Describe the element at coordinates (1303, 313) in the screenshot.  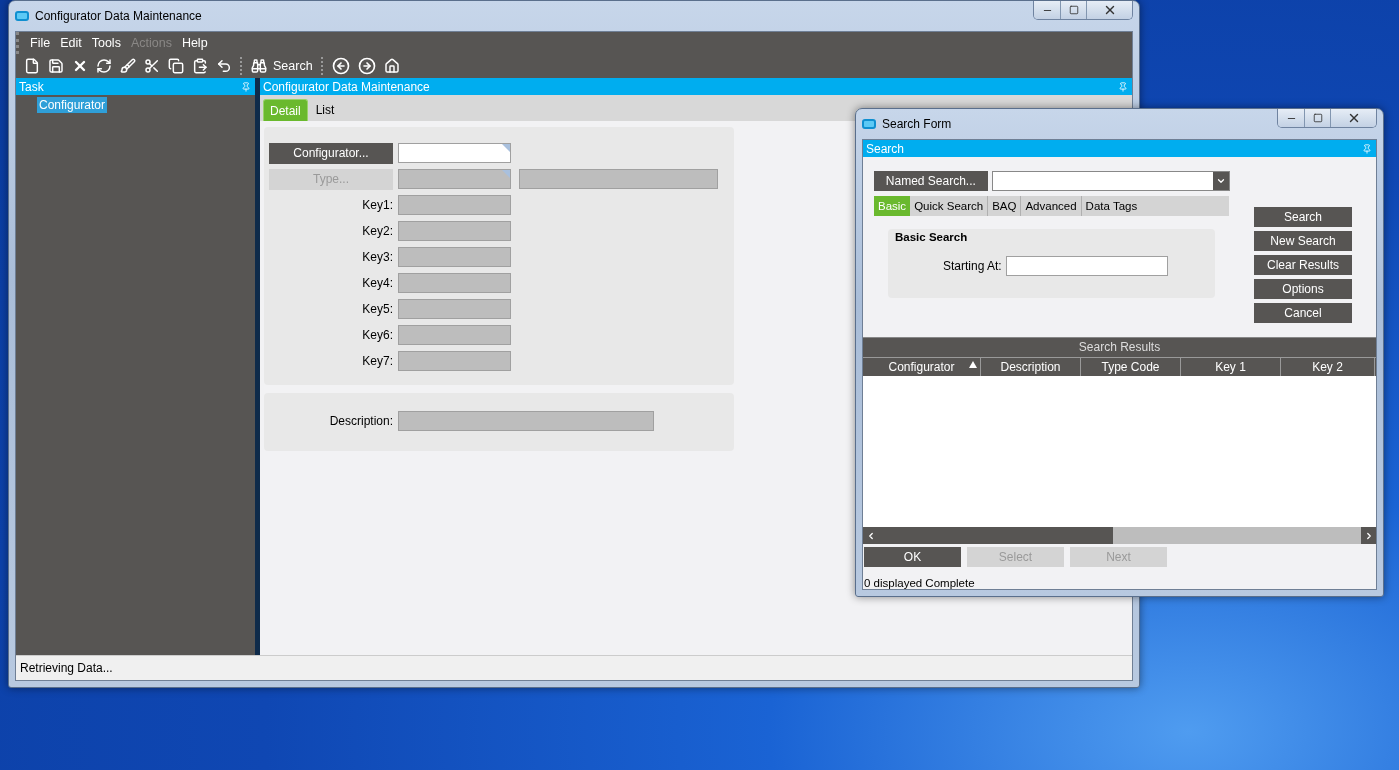
I see `action-button: Cancel` at that location.